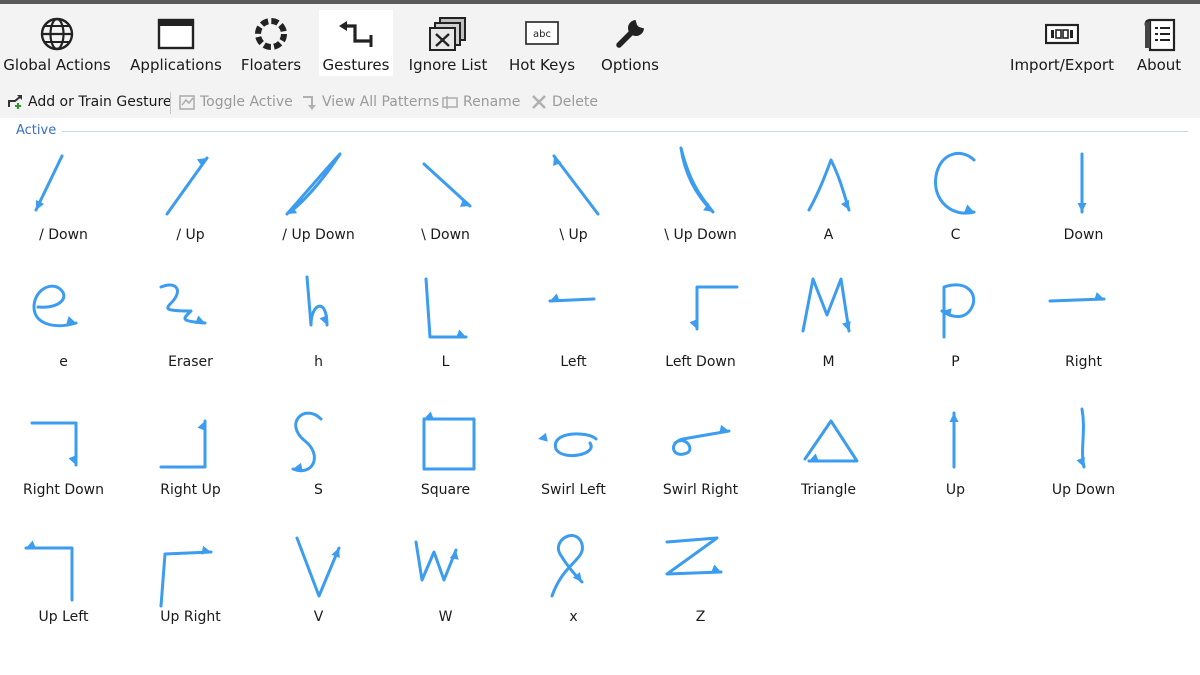 This screenshot has height=675, width=1200. Describe the element at coordinates (955, 455) in the screenshot. I see `gesture-item: Up` at that location.